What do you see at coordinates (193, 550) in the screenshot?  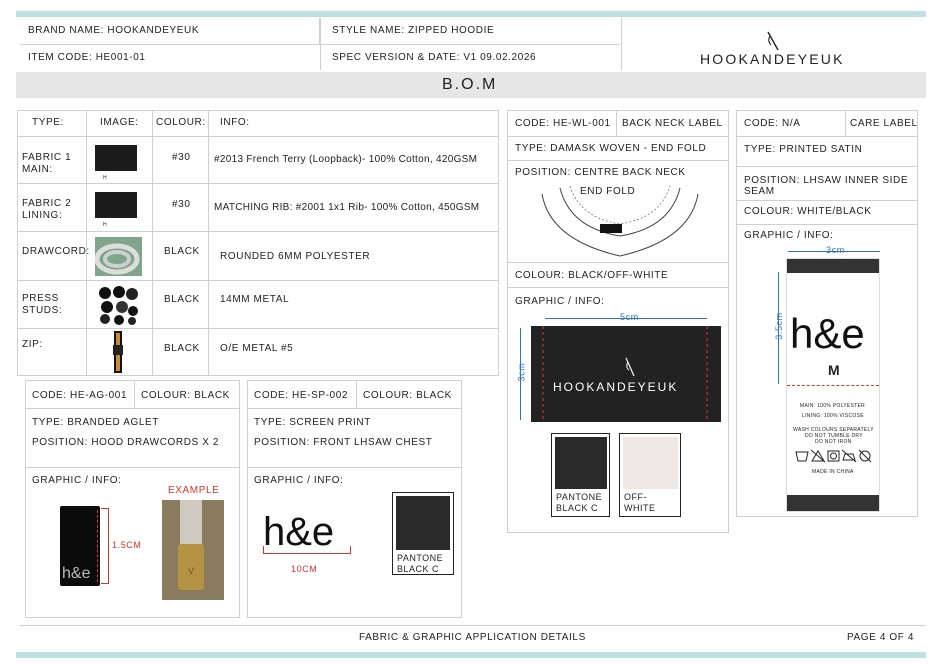 I see `aglet-example-photo: V` at bounding box center [193, 550].